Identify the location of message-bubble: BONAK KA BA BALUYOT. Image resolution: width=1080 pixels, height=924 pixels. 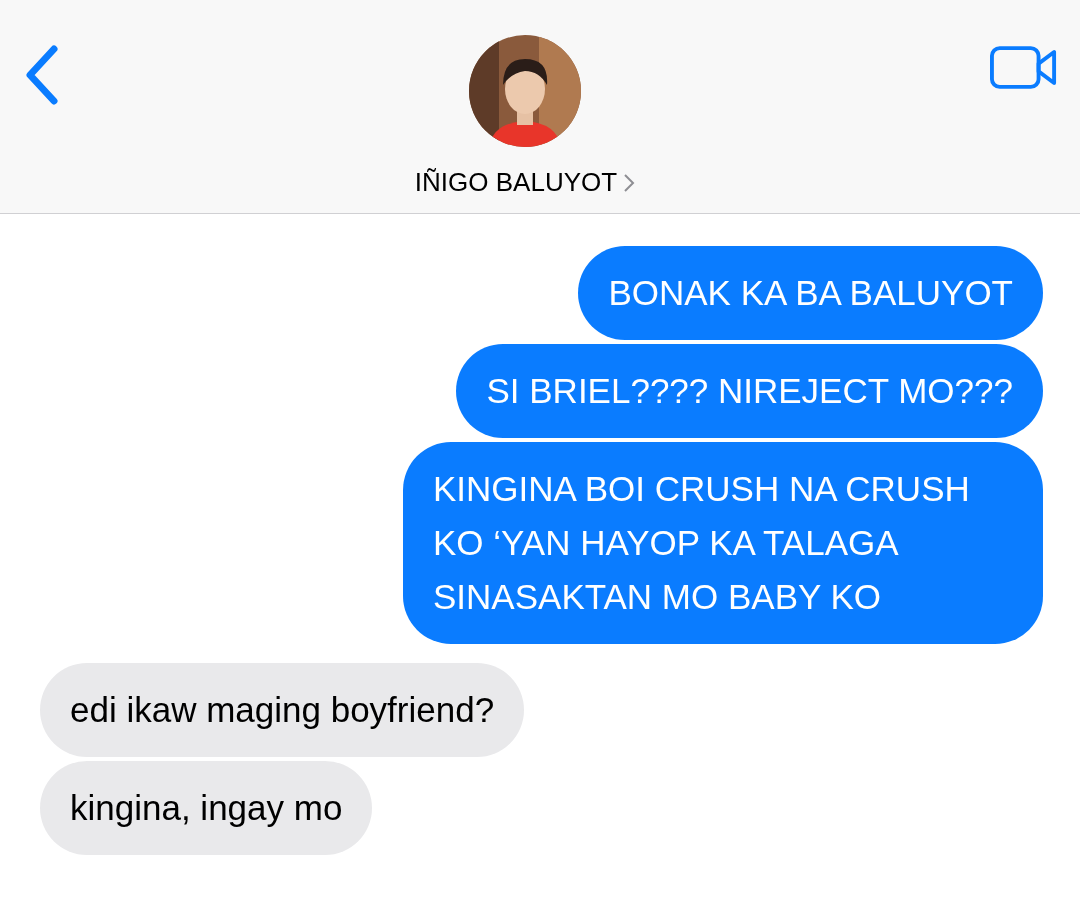
(810, 293).